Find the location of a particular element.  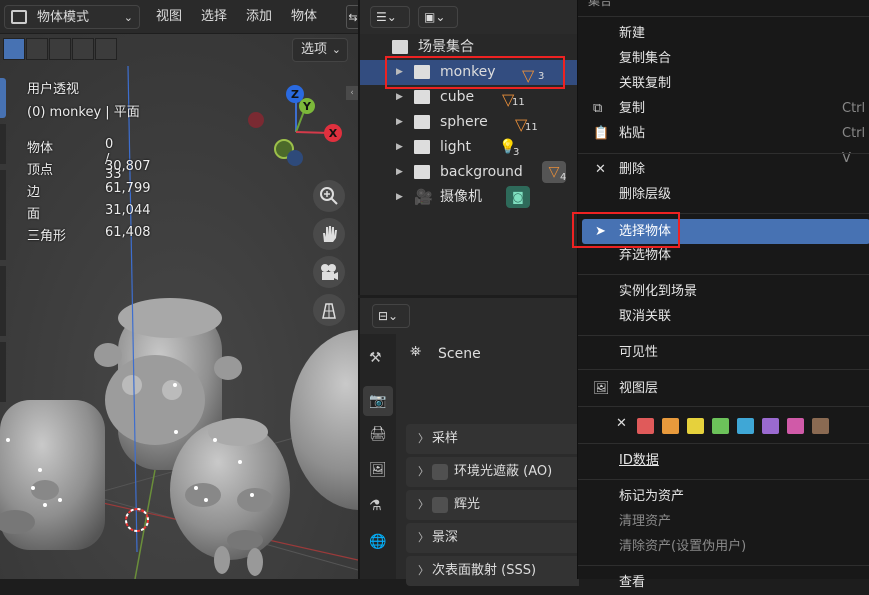

color-tag-violet-icon is located at coordinates (770, 426).